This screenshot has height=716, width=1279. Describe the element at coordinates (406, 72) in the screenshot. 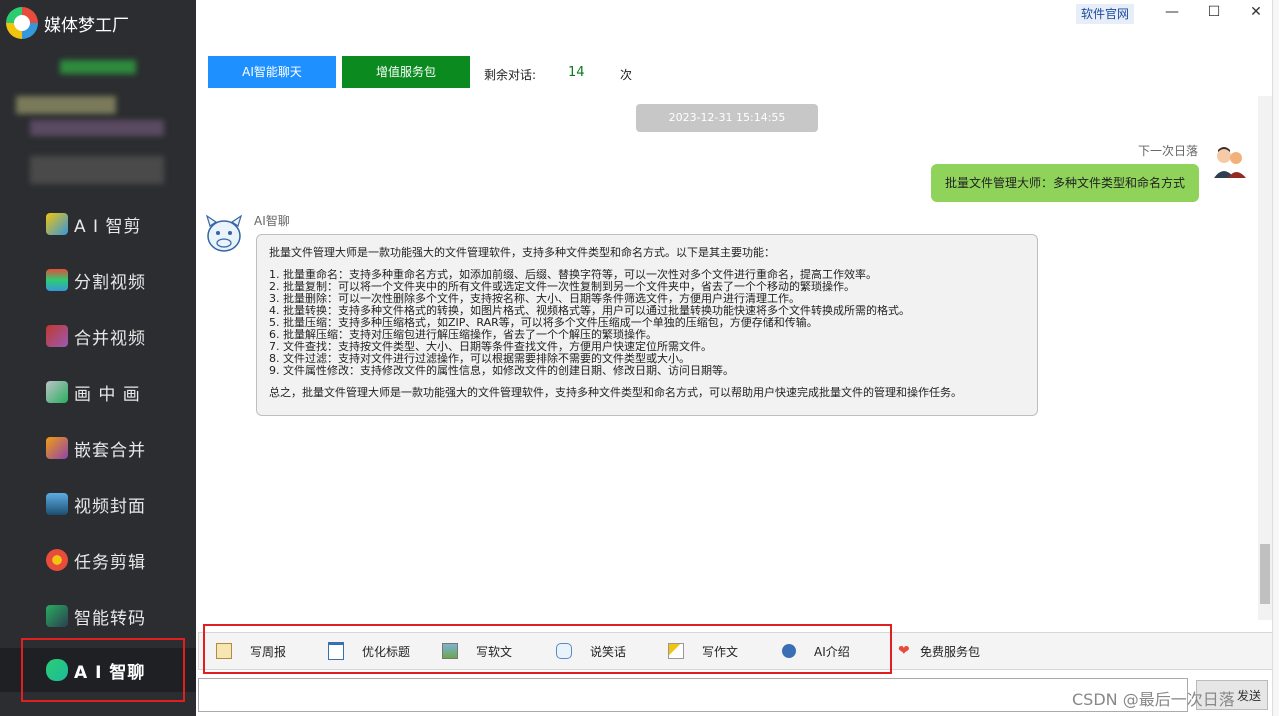

I see `vip-service-button: 增值服务包` at that location.